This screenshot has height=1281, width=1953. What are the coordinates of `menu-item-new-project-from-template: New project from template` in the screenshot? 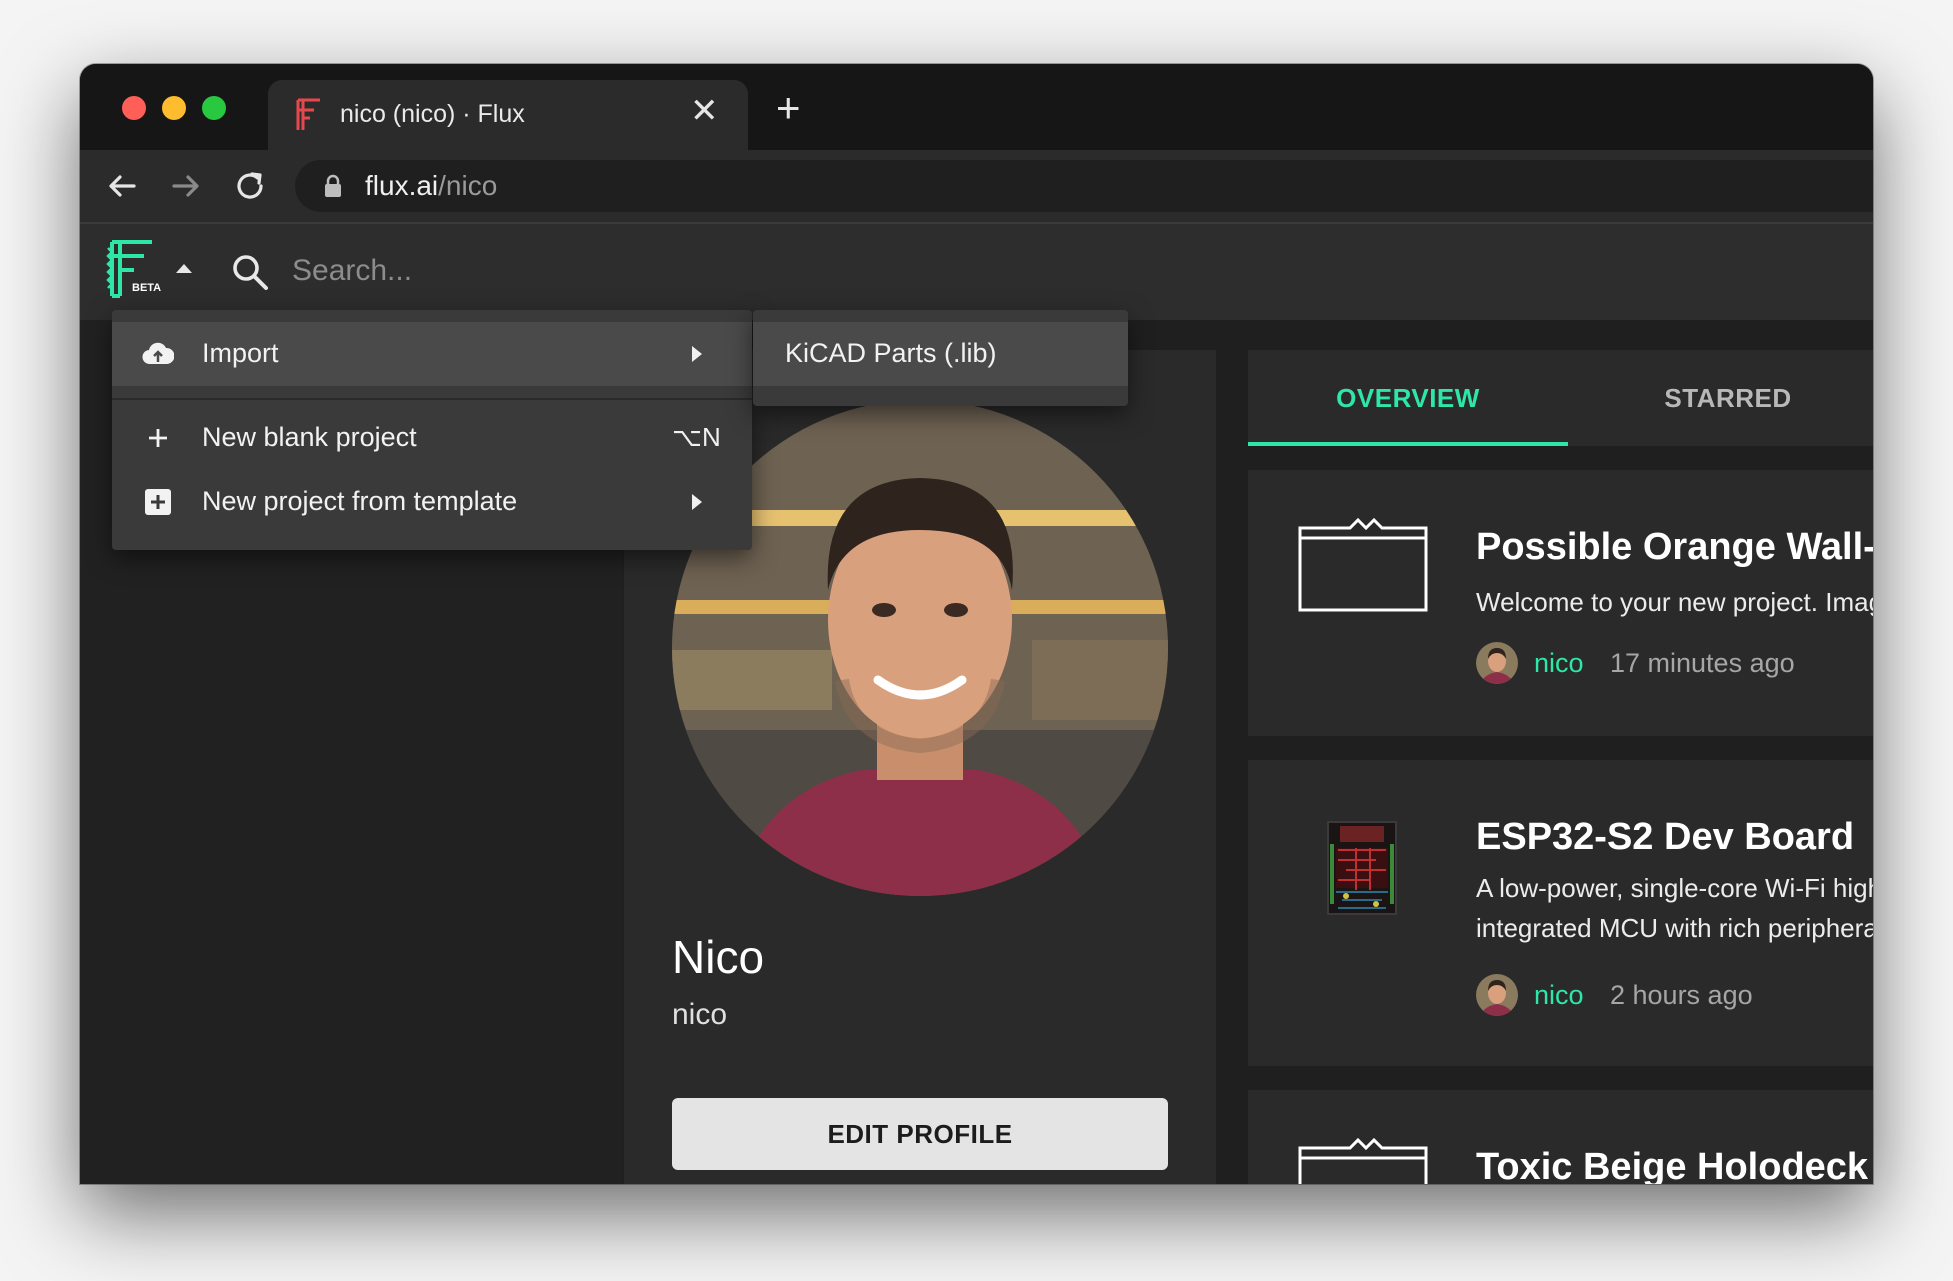 It's located at (432, 502).